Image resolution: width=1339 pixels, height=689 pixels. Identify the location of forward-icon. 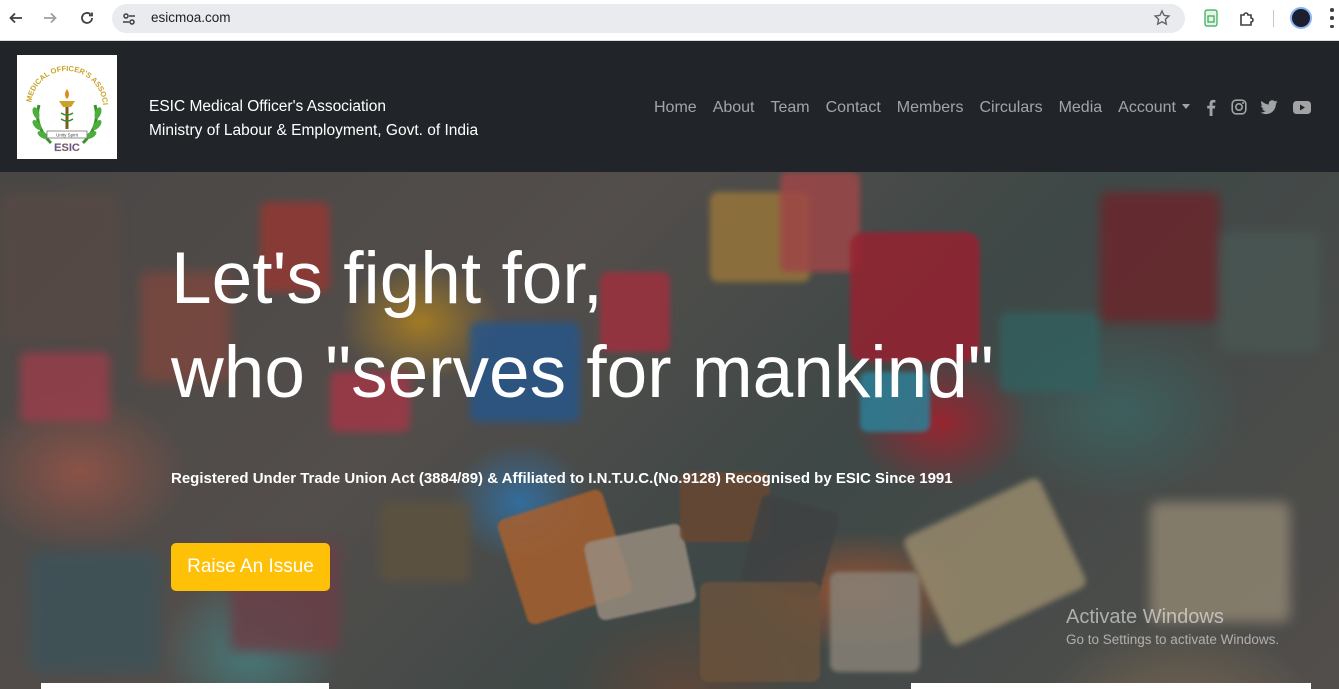
(50, 18).